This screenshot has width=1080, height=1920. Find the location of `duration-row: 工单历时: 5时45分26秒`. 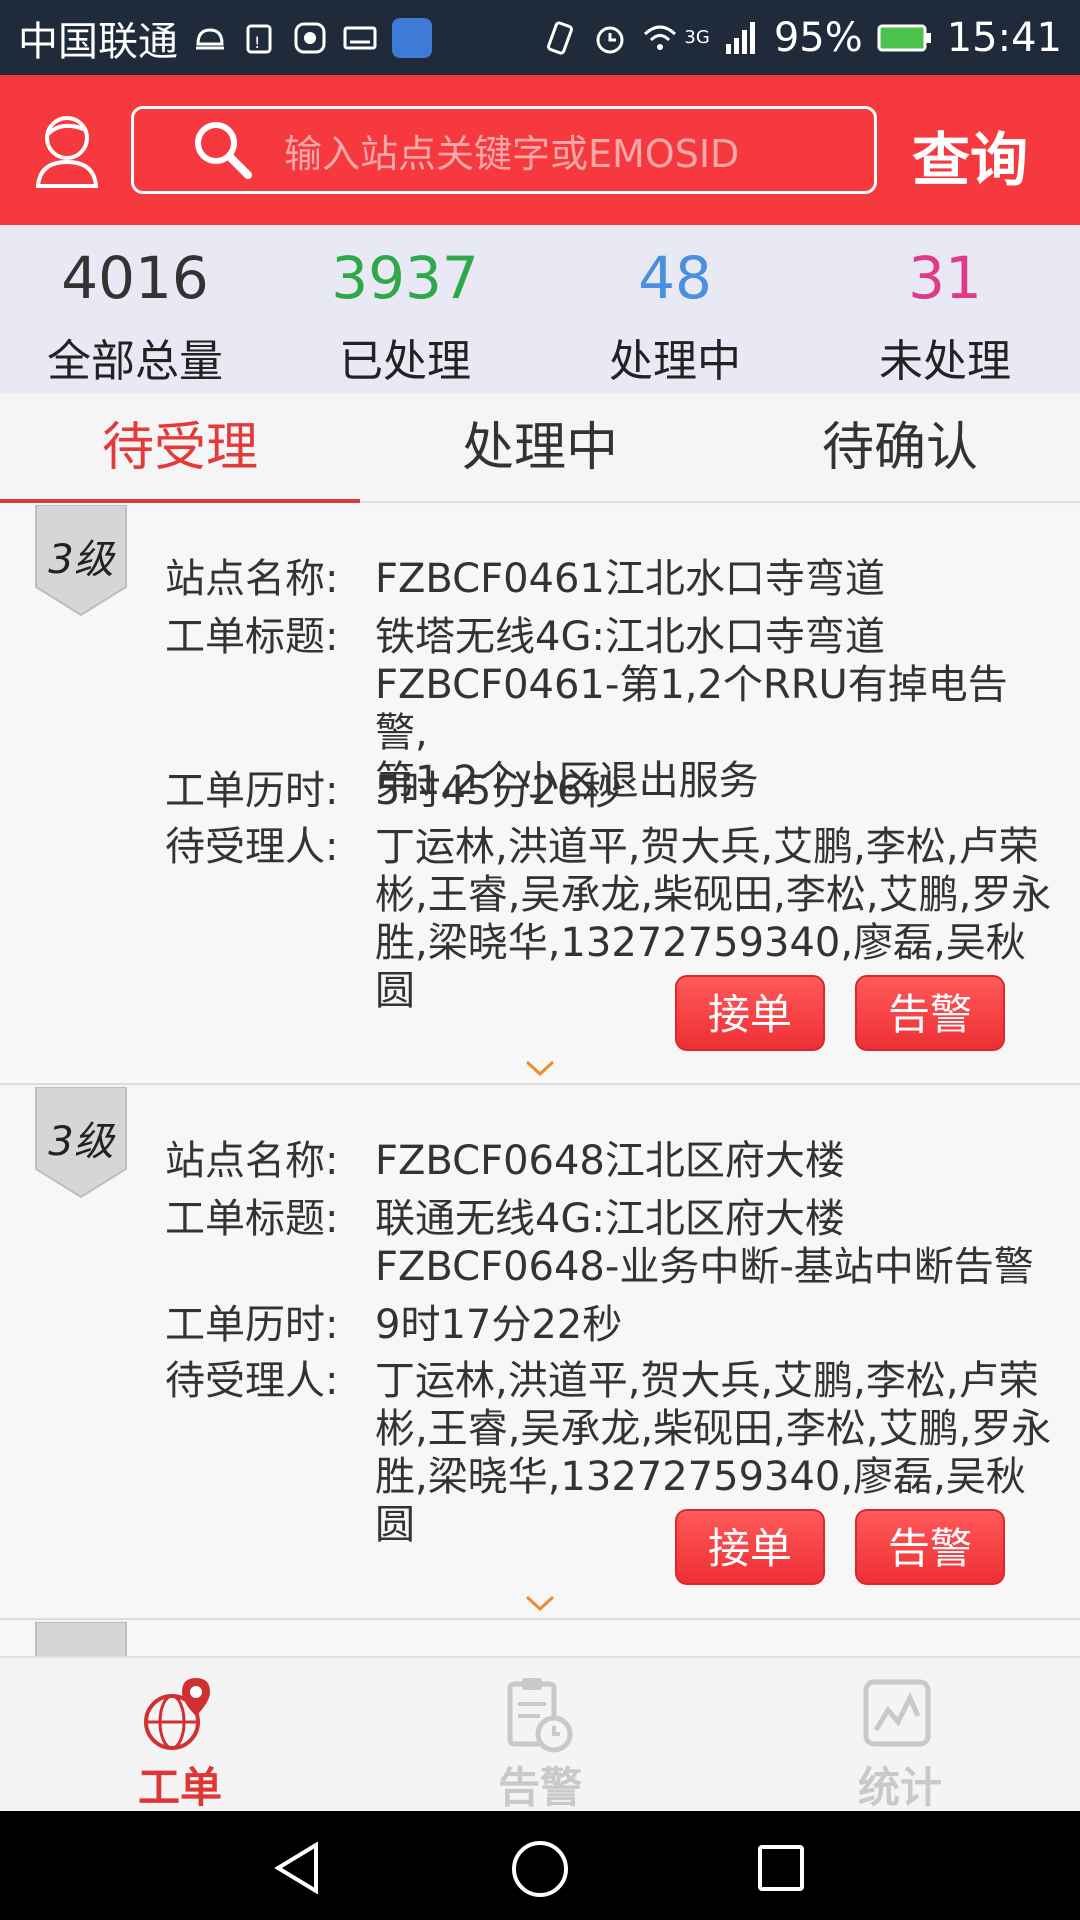

duration-row: 工单历时: 5时45分26秒 is located at coordinates (615, 791).